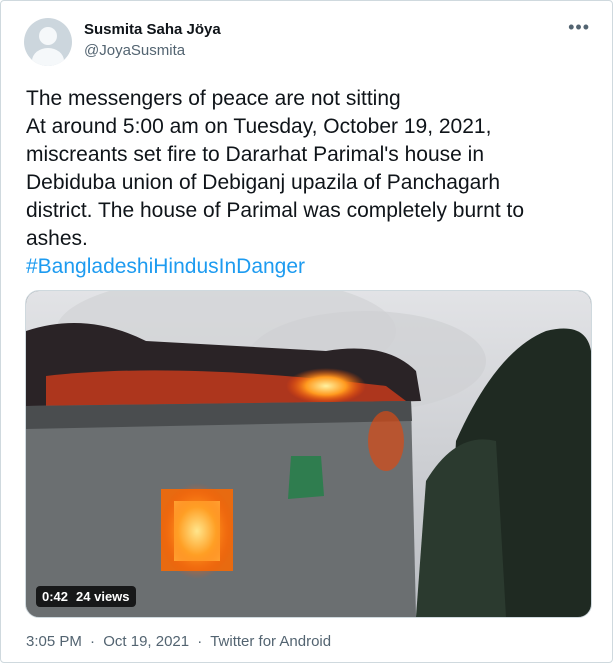 The image size is (613, 663). I want to click on tweet-source: Twitter for Android, so click(270, 641).